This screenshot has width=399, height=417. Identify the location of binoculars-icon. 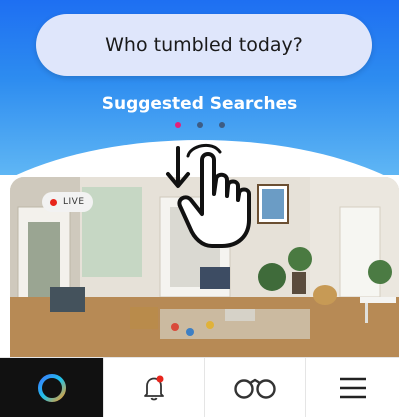
(255, 388).